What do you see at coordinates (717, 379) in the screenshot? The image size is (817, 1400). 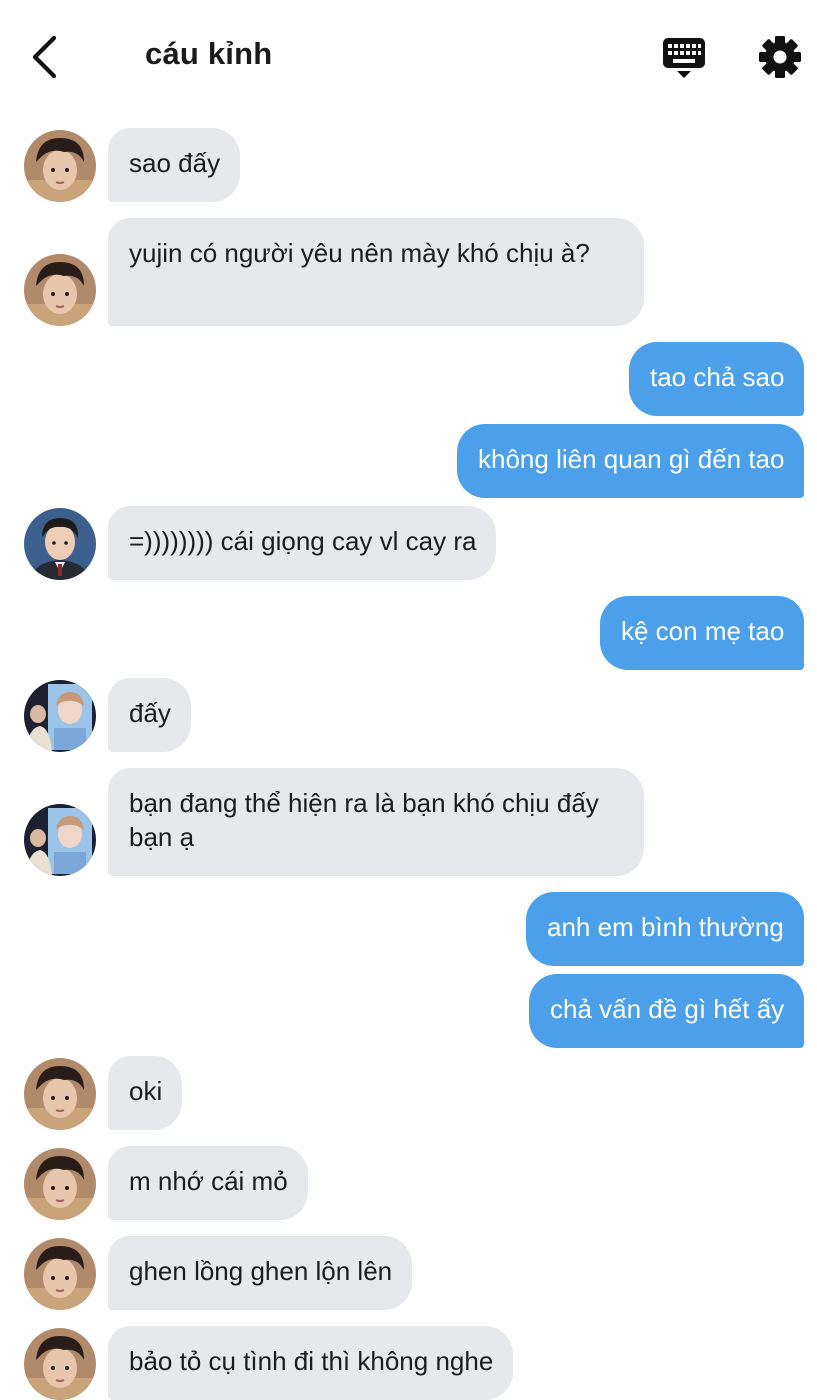 I see `message-bubble-outgoing: tao chả sao` at bounding box center [717, 379].